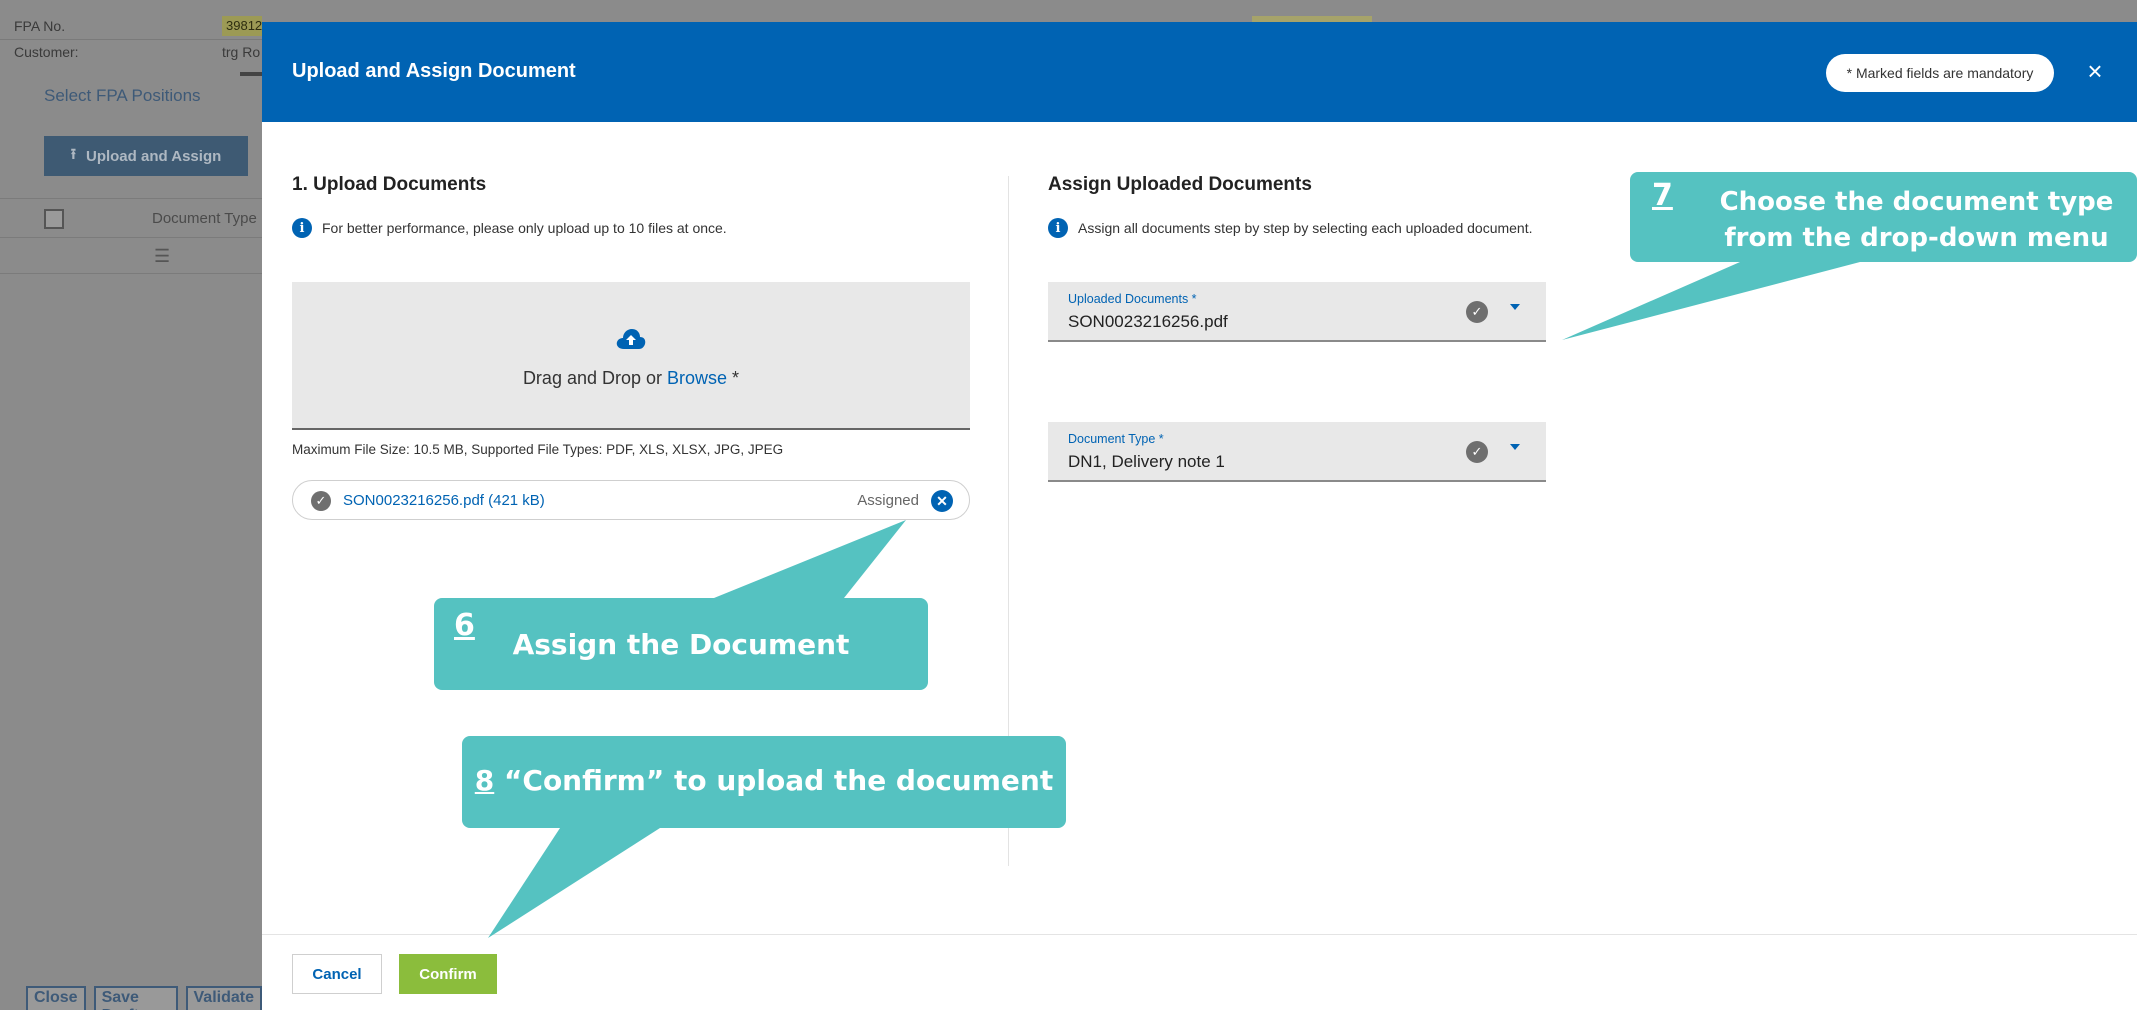 The image size is (2137, 1010). I want to click on column-document-type: Document Type, so click(204, 218).